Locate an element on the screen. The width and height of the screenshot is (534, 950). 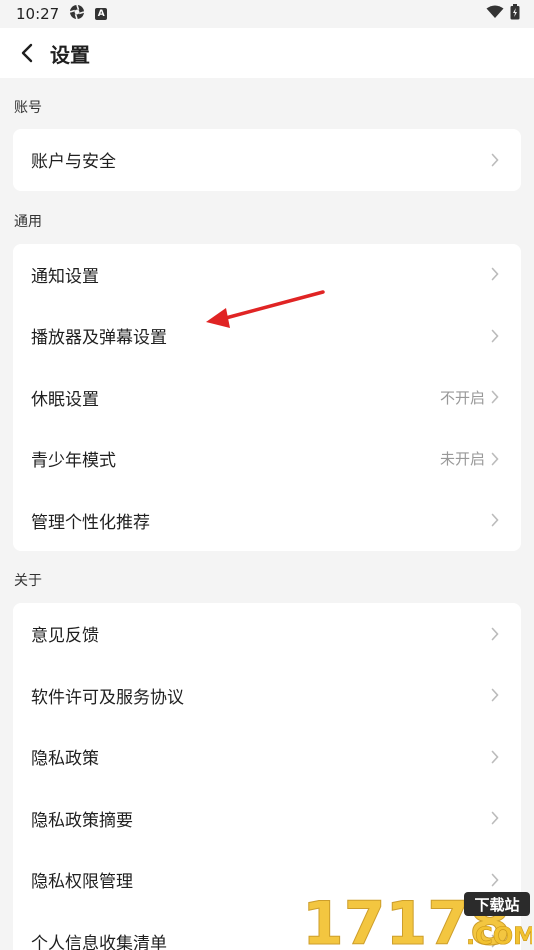
page-title: 设置 is located at coordinates (70, 54).